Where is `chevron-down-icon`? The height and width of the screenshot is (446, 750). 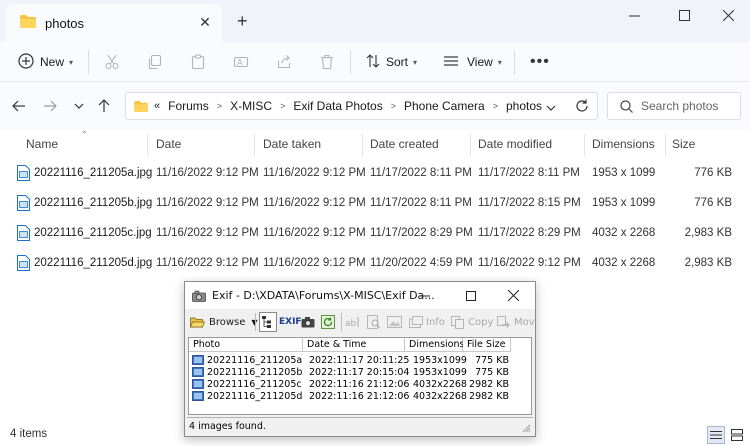 chevron-down-icon is located at coordinates (551, 108).